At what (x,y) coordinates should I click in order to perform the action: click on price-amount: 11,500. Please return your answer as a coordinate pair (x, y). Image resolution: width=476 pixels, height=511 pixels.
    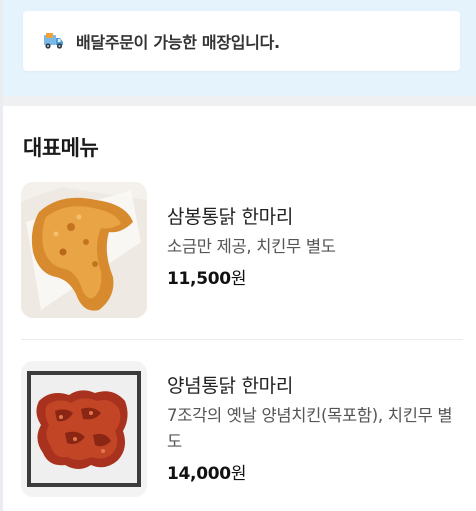
    Looking at the image, I should click on (199, 279).